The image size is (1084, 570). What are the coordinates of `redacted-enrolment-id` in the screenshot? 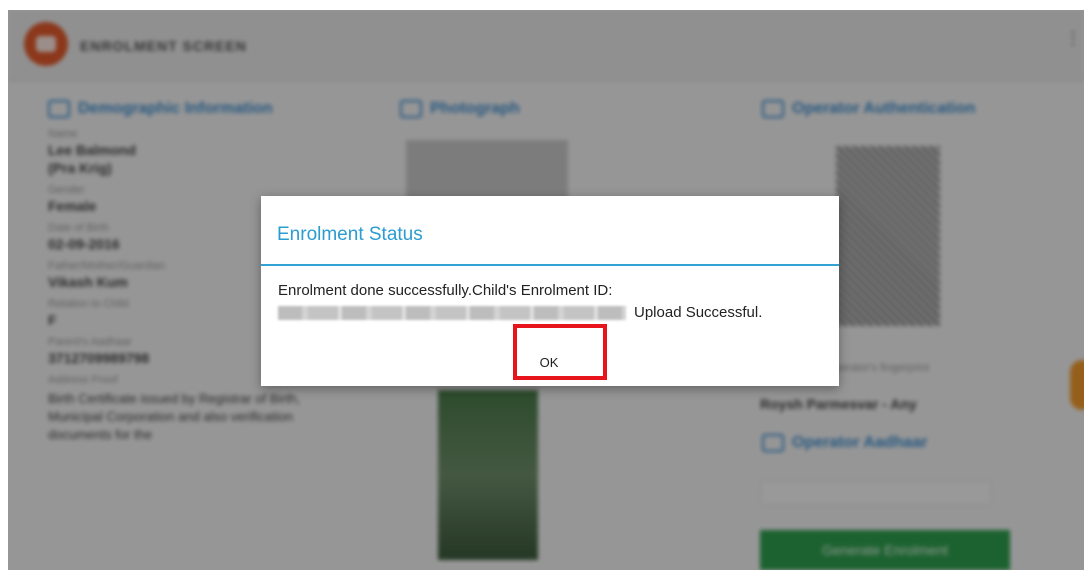 It's located at (452, 312).